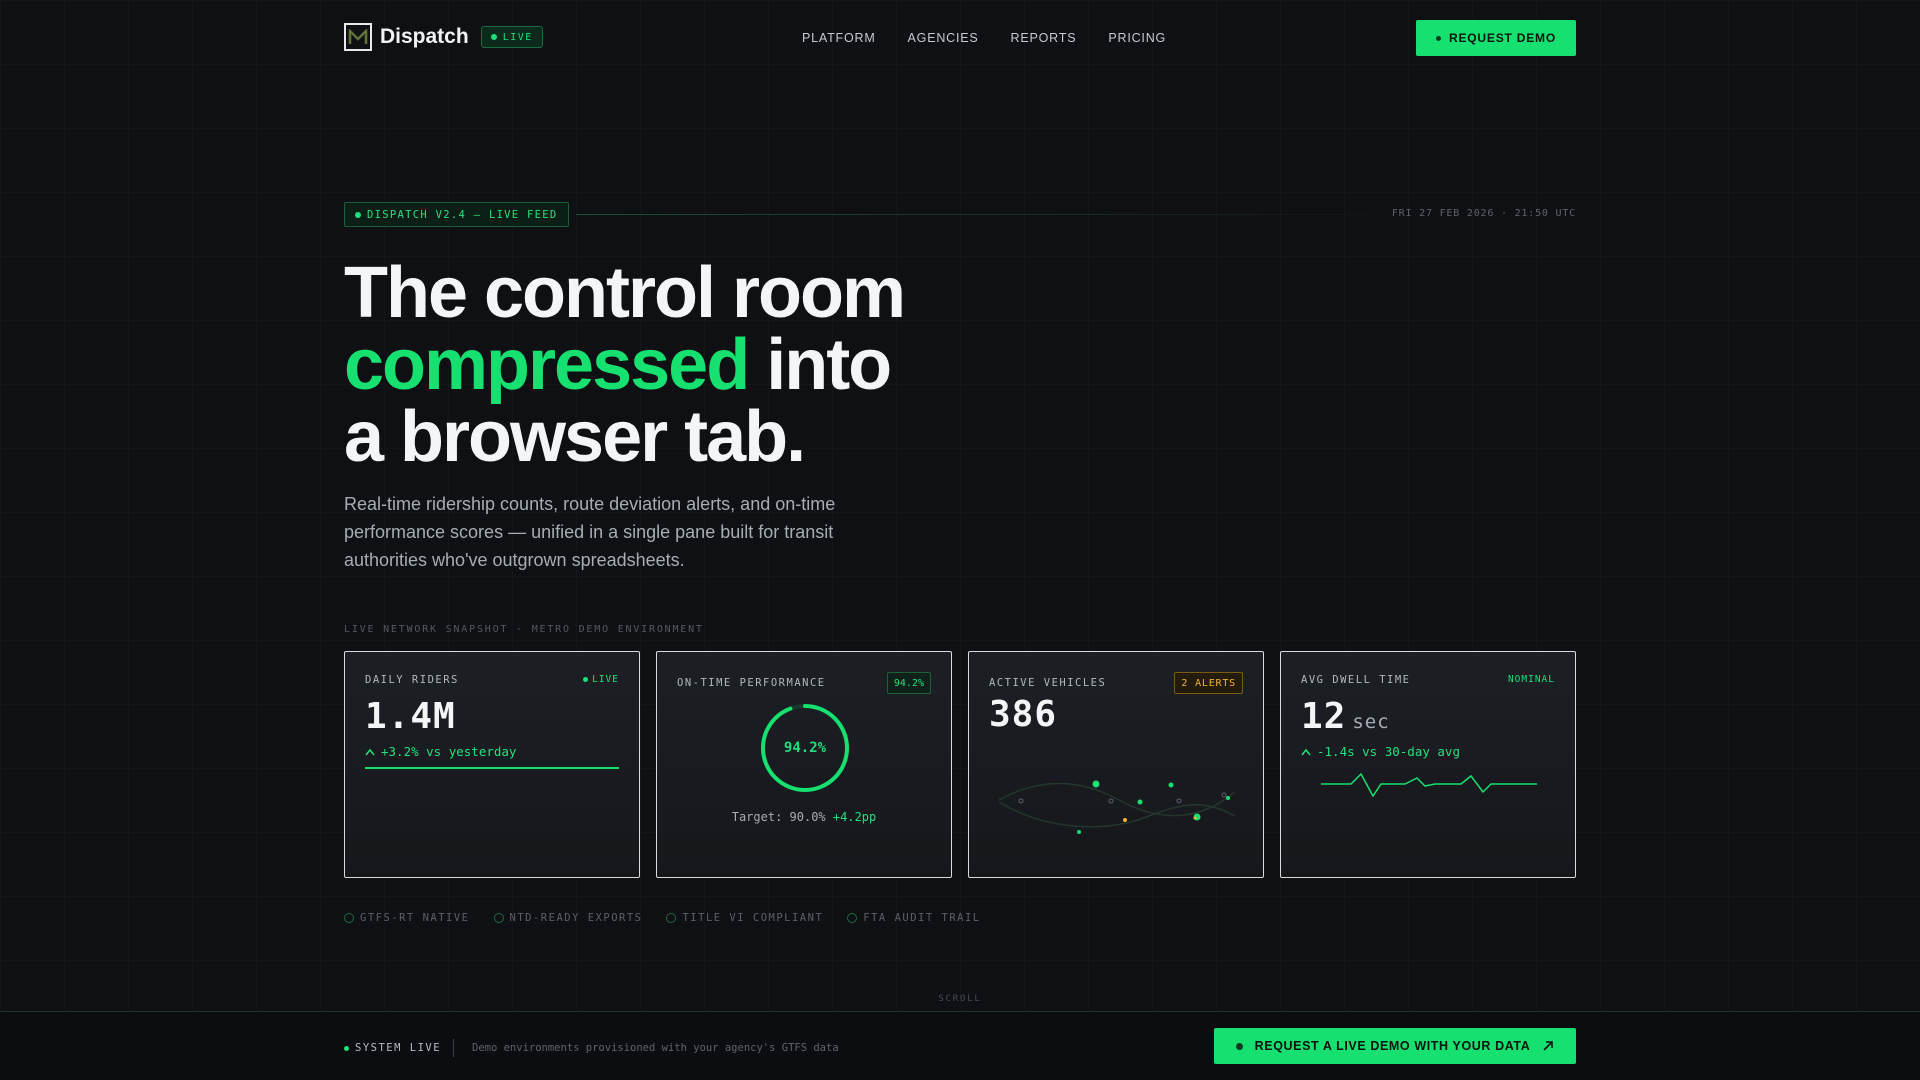 This screenshot has height=1080, width=1920. I want to click on nominal-tag: NOMINAL, so click(1531, 679).